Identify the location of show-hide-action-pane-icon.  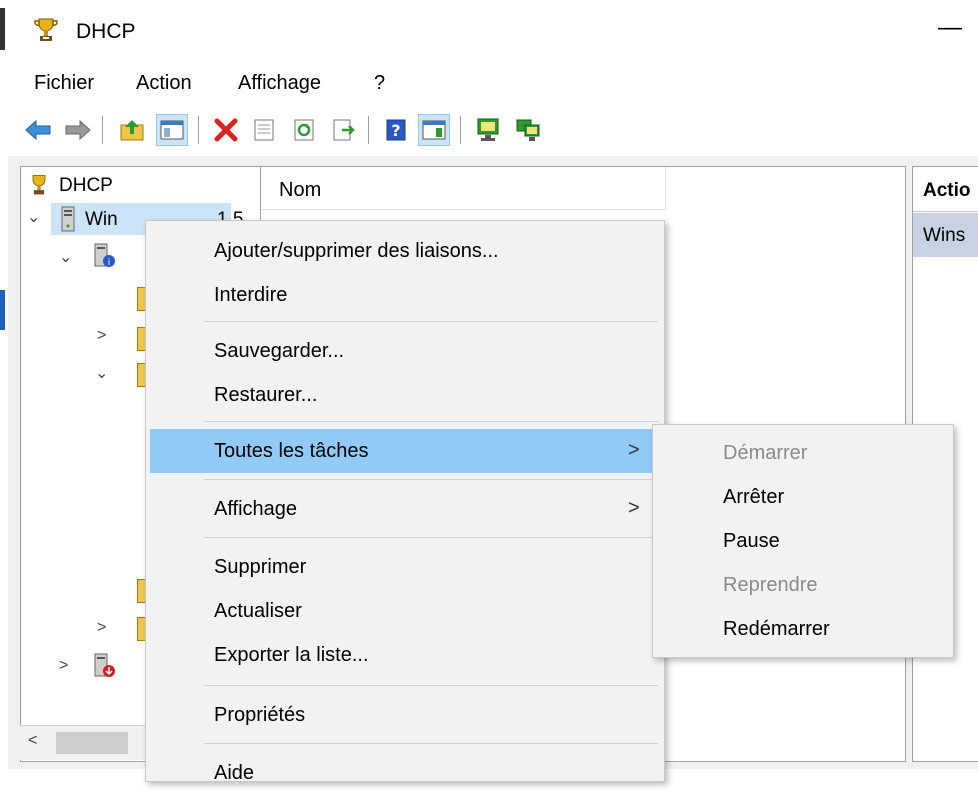
(434, 130).